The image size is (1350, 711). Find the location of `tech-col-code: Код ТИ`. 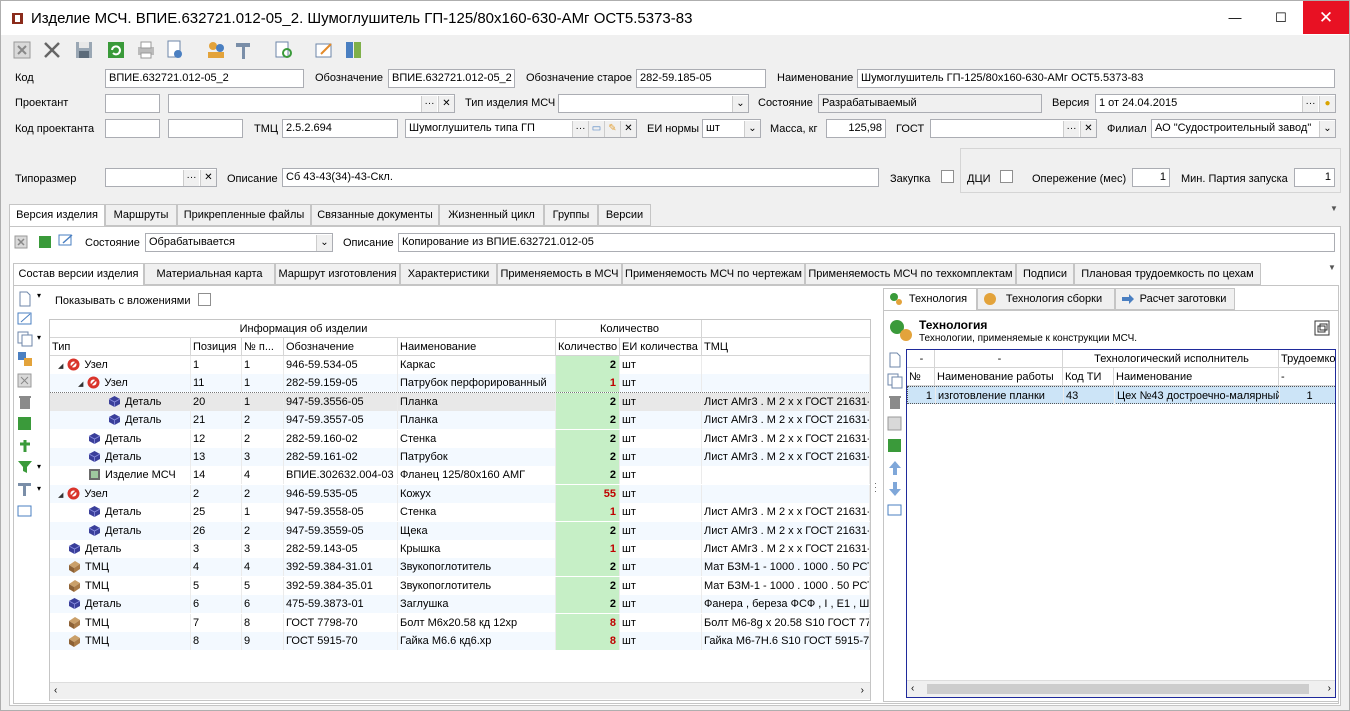

tech-col-code: Код ТИ is located at coordinates (1088, 377).